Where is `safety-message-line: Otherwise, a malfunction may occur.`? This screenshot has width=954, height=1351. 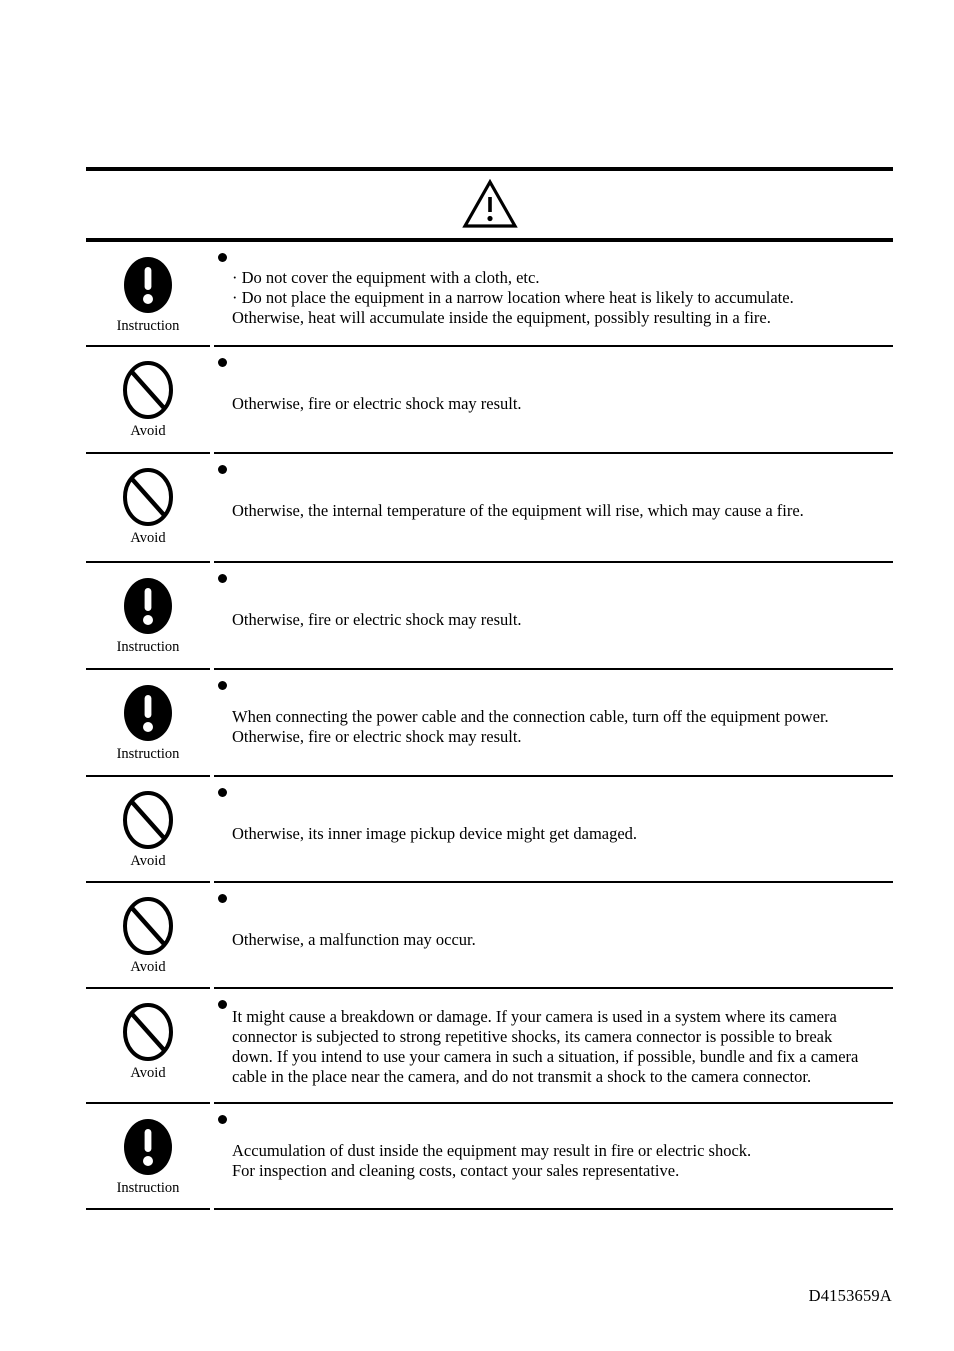 safety-message-line: Otherwise, a malfunction may occur. is located at coordinates (354, 939).